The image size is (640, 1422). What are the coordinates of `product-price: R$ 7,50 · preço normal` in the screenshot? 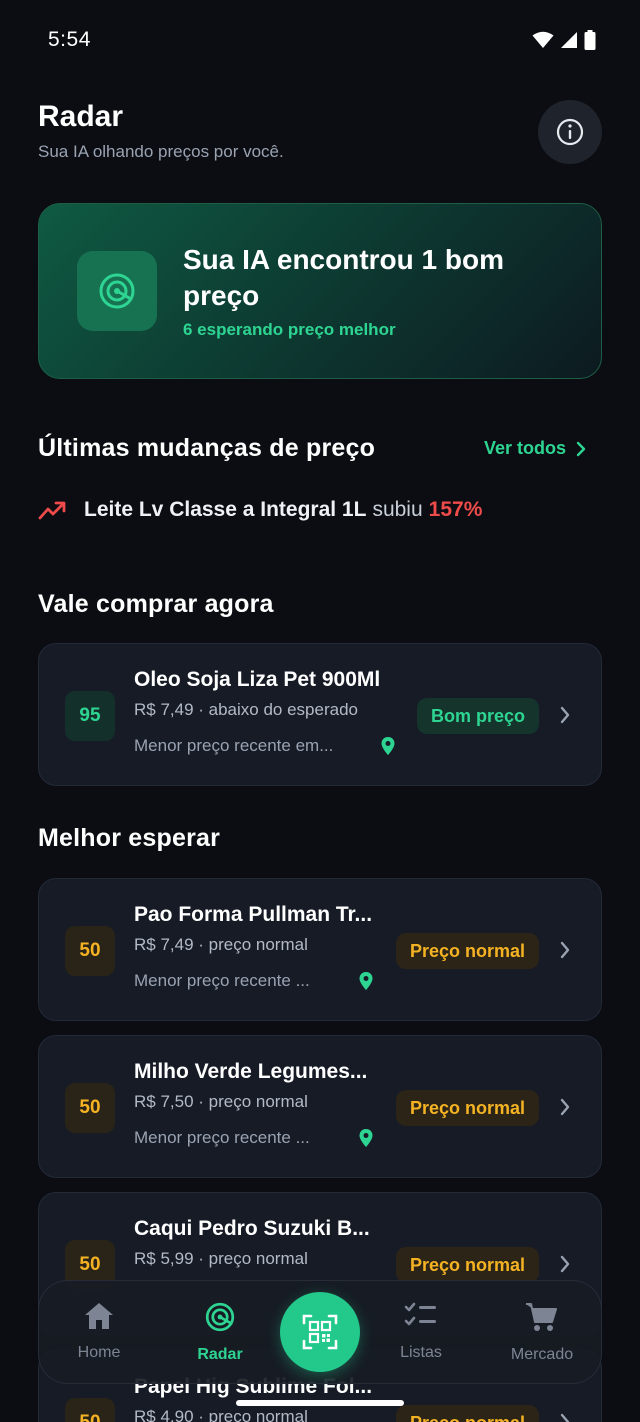 It's located at (221, 1101).